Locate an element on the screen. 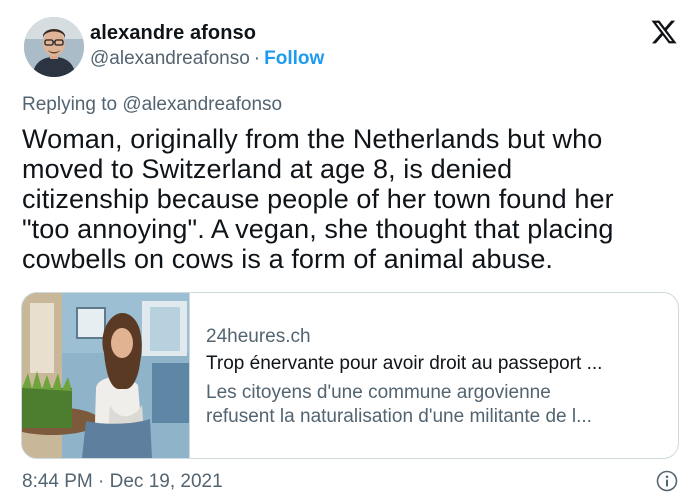 The width and height of the screenshot is (700, 502). follow-button: Follow is located at coordinates (294, 58).